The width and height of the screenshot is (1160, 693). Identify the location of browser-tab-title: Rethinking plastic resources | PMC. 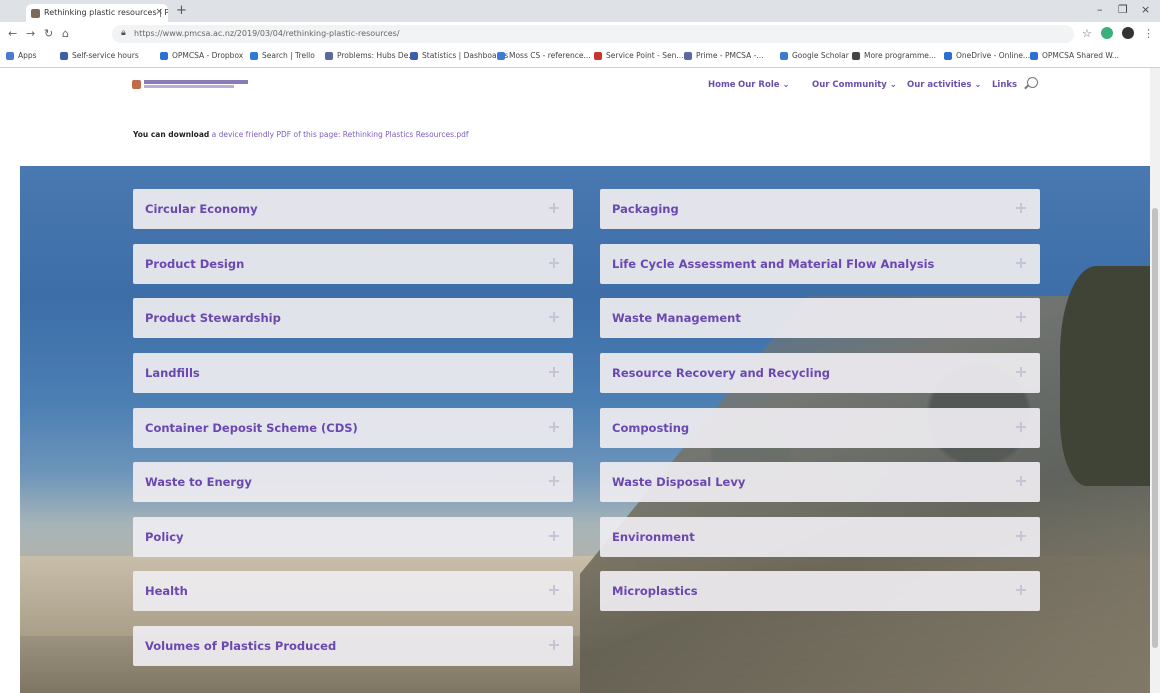
(106, 12).